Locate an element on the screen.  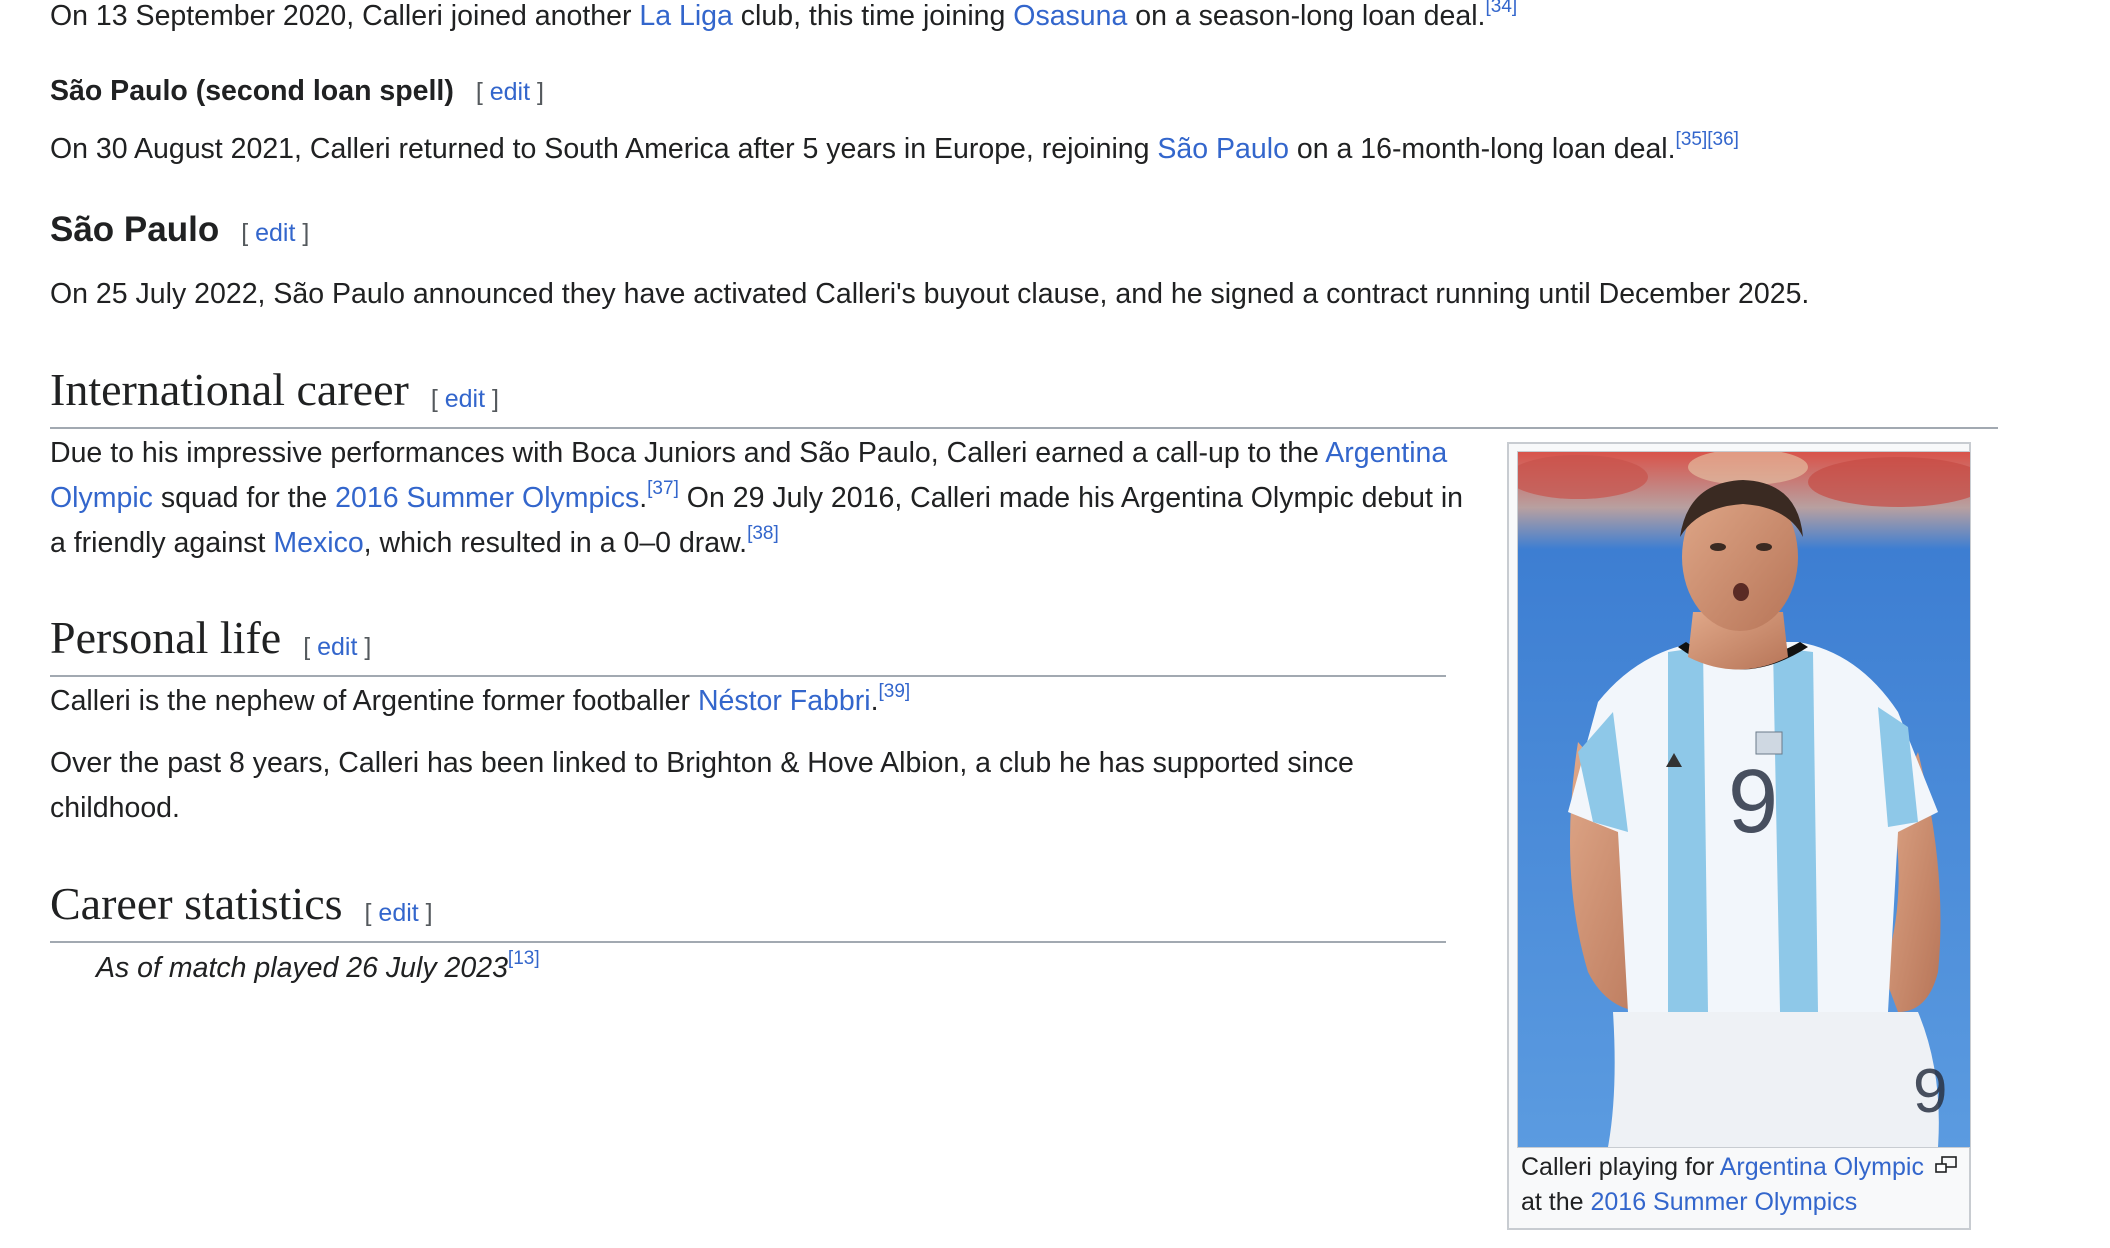
citation-36-link: [36] is located at coordinates (1723, 139).